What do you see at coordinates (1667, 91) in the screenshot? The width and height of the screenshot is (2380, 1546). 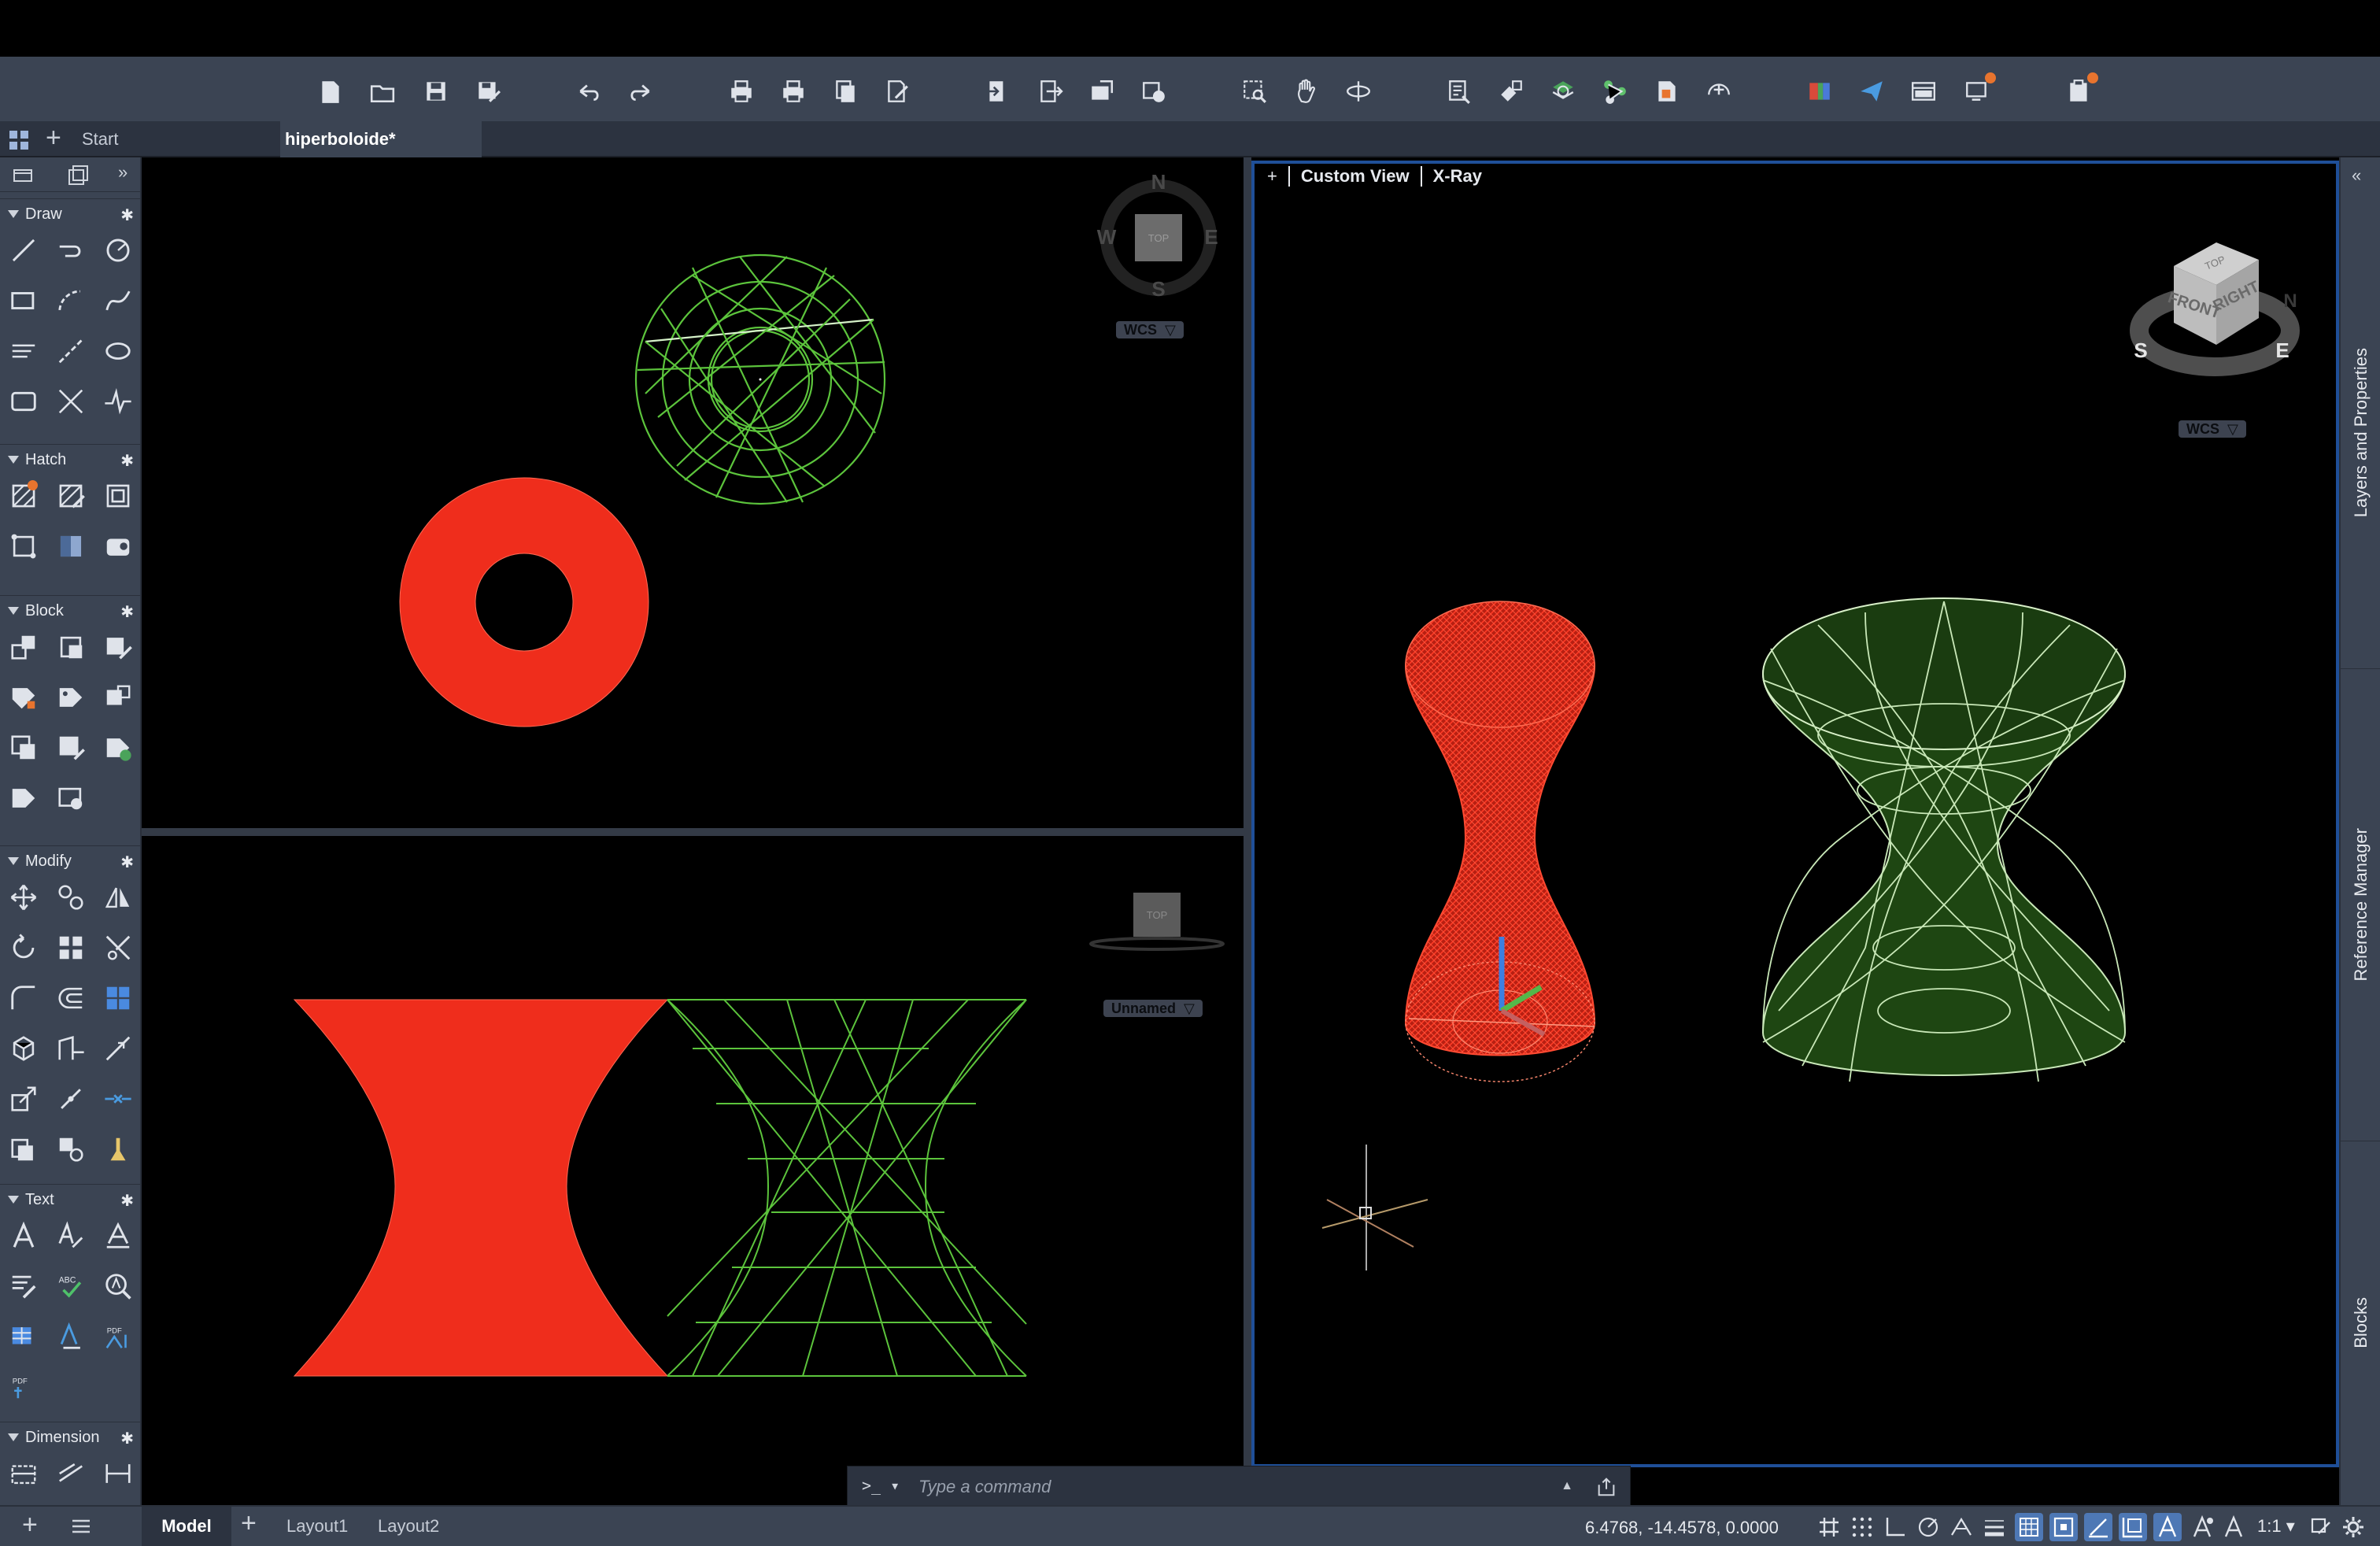 I see `block-icon` at bounding box center [1667, 91].